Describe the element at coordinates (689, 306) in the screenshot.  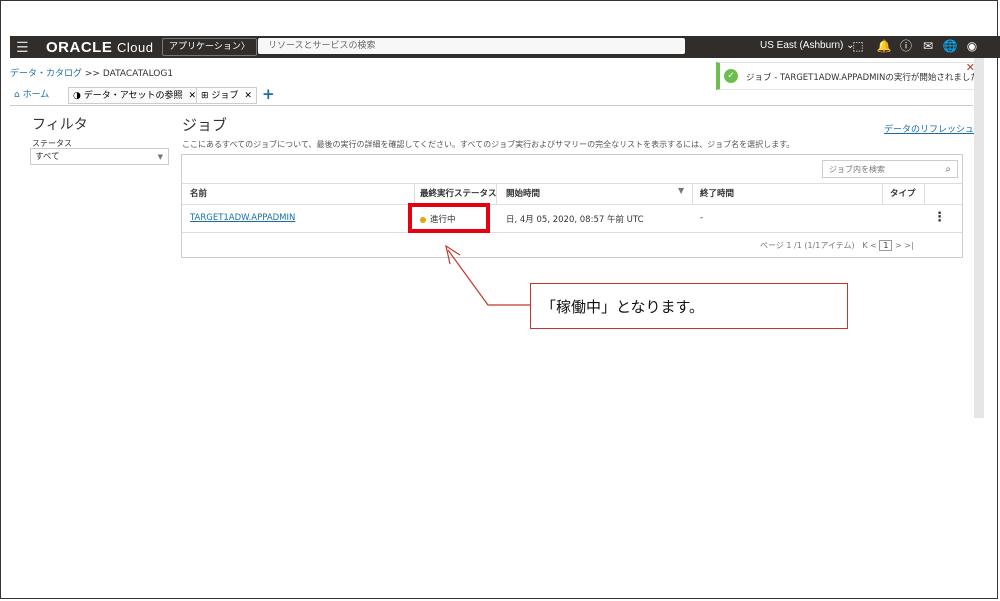
I see `annotation-callout: 「稼働中」となります。` at that location.